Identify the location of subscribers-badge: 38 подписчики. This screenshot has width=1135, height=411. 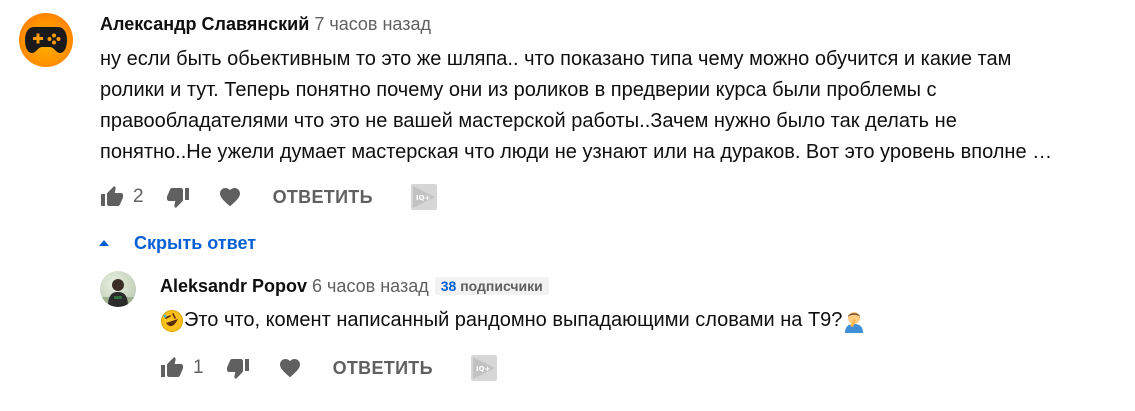
(491, 286).